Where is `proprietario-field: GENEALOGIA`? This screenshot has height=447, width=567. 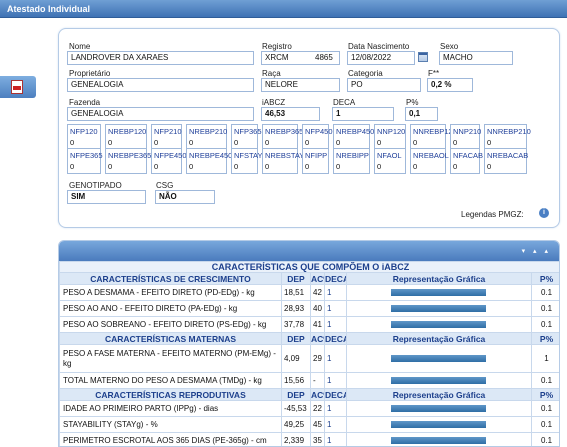
proprietario-field: GENEALOGIA is located at coordinates (160, 85).